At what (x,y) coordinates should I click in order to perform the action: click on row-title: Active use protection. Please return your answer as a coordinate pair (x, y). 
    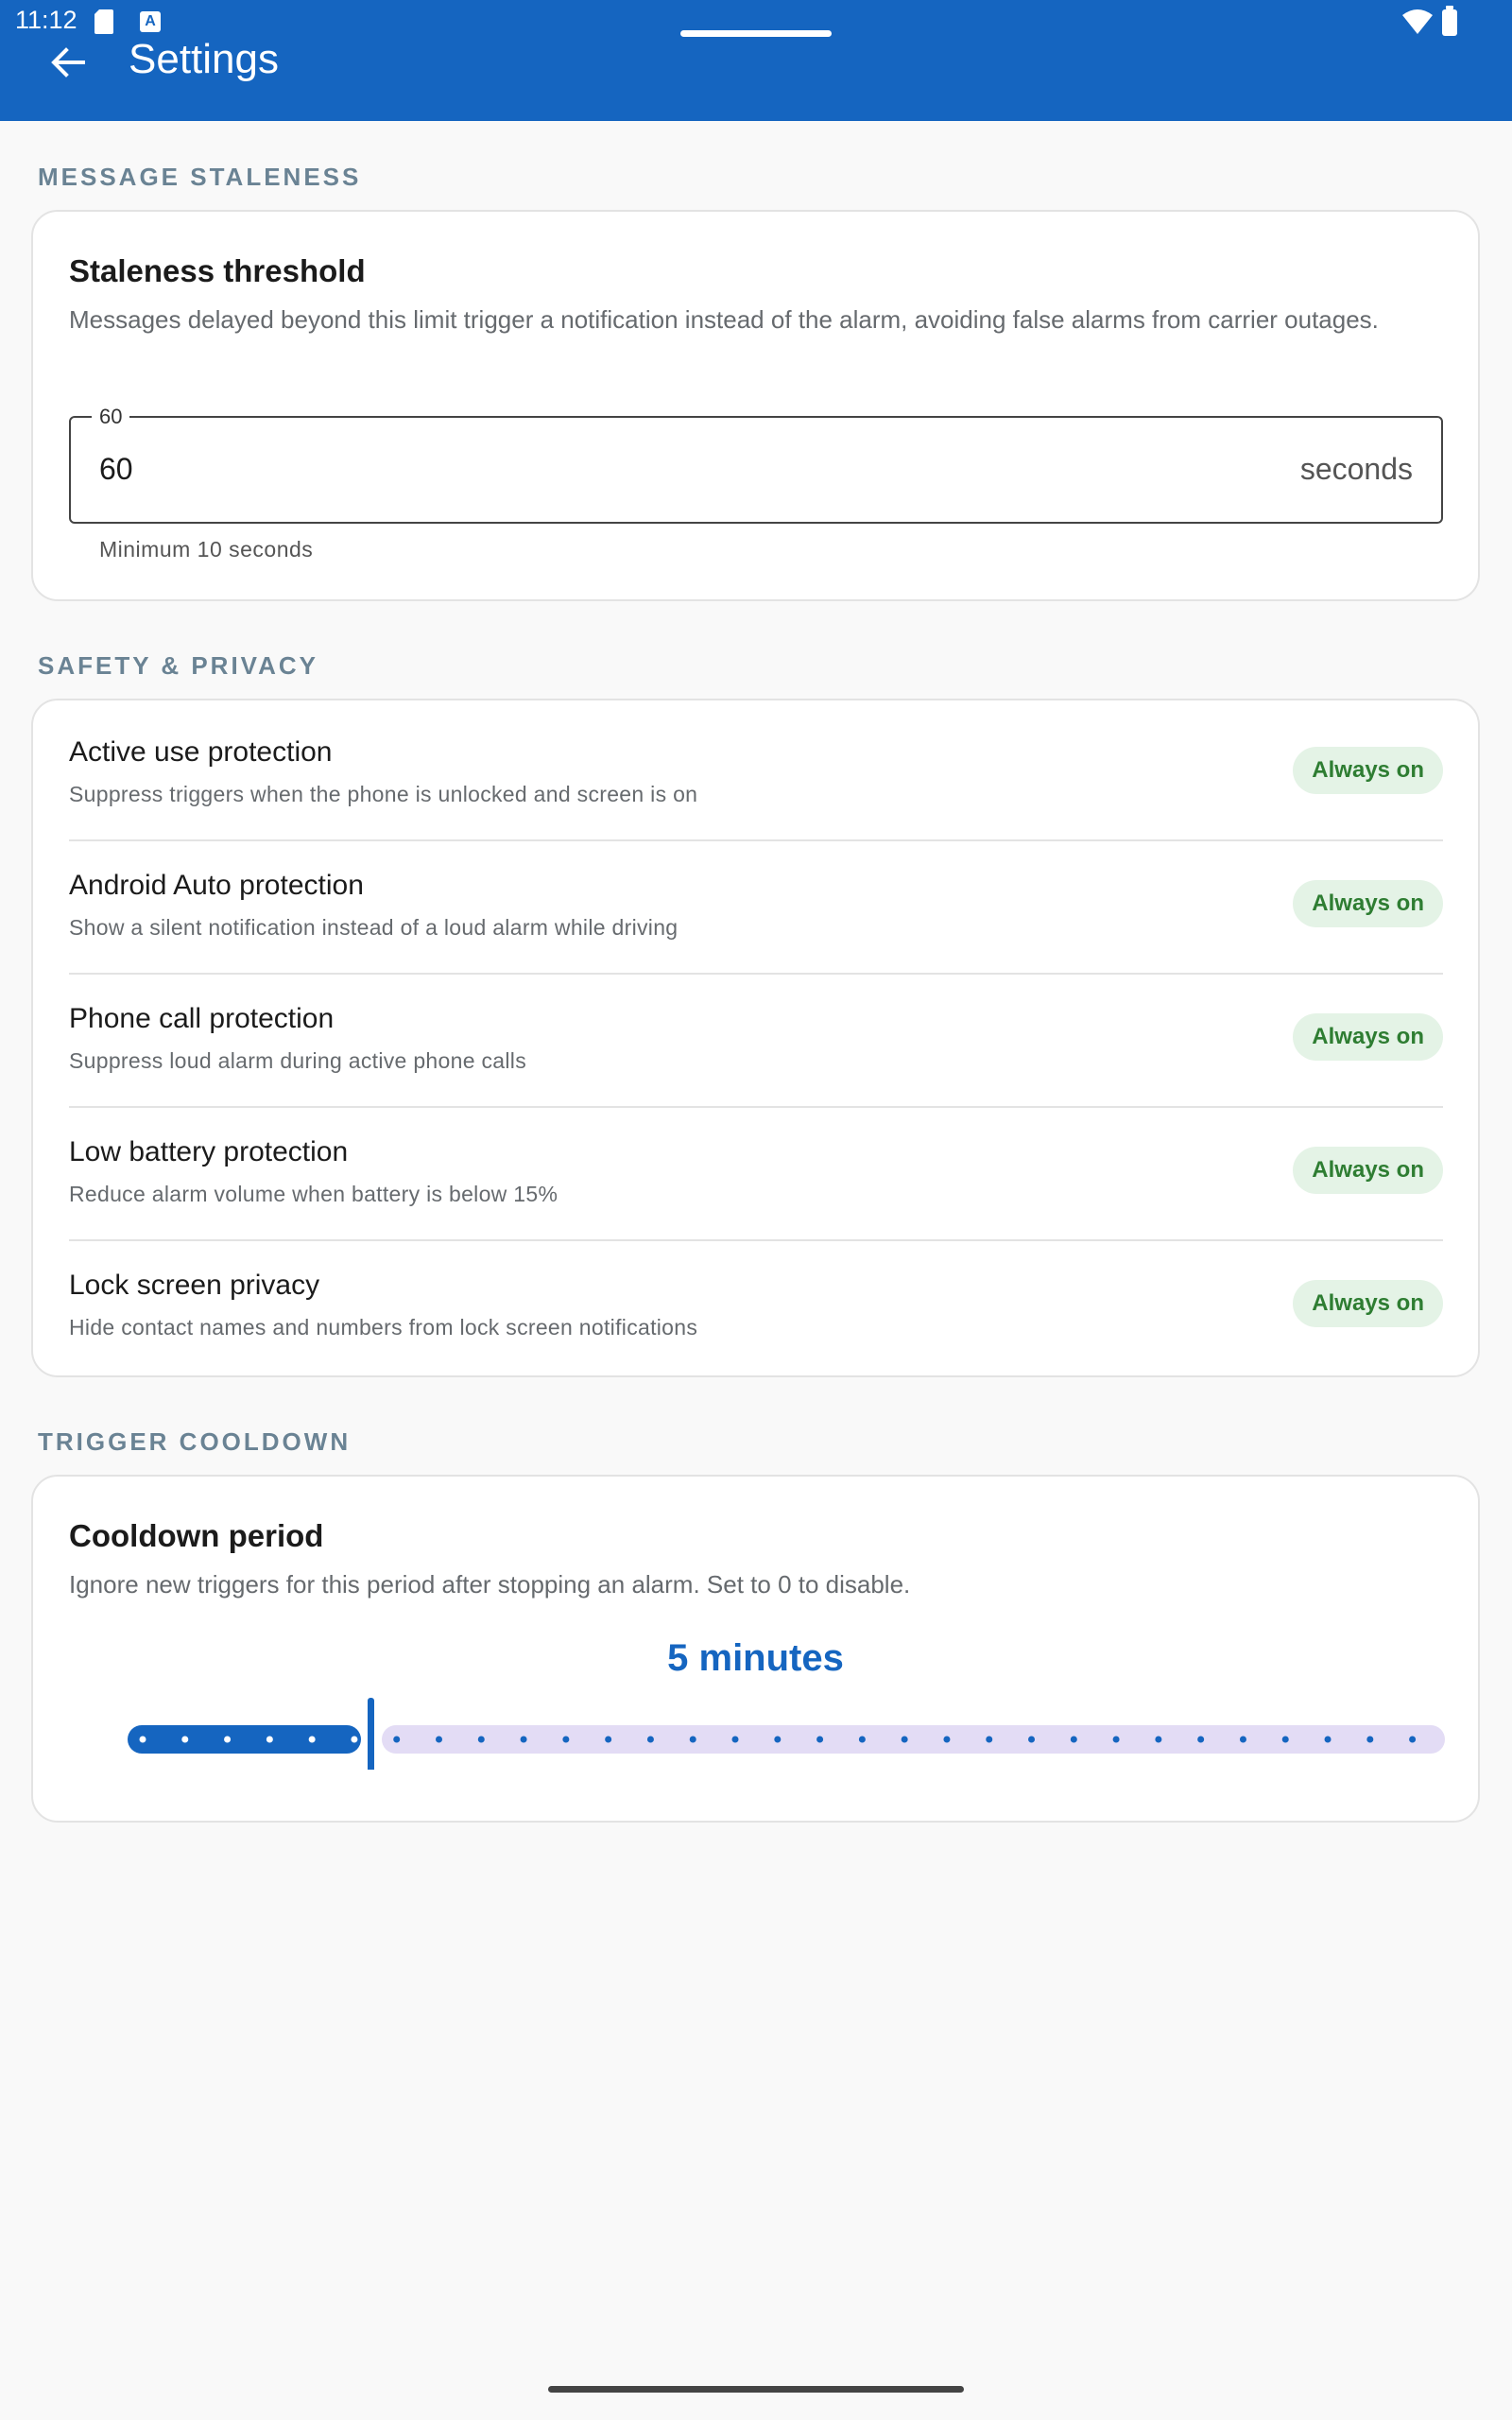
    Looking at the image, I should click on (201, 752).